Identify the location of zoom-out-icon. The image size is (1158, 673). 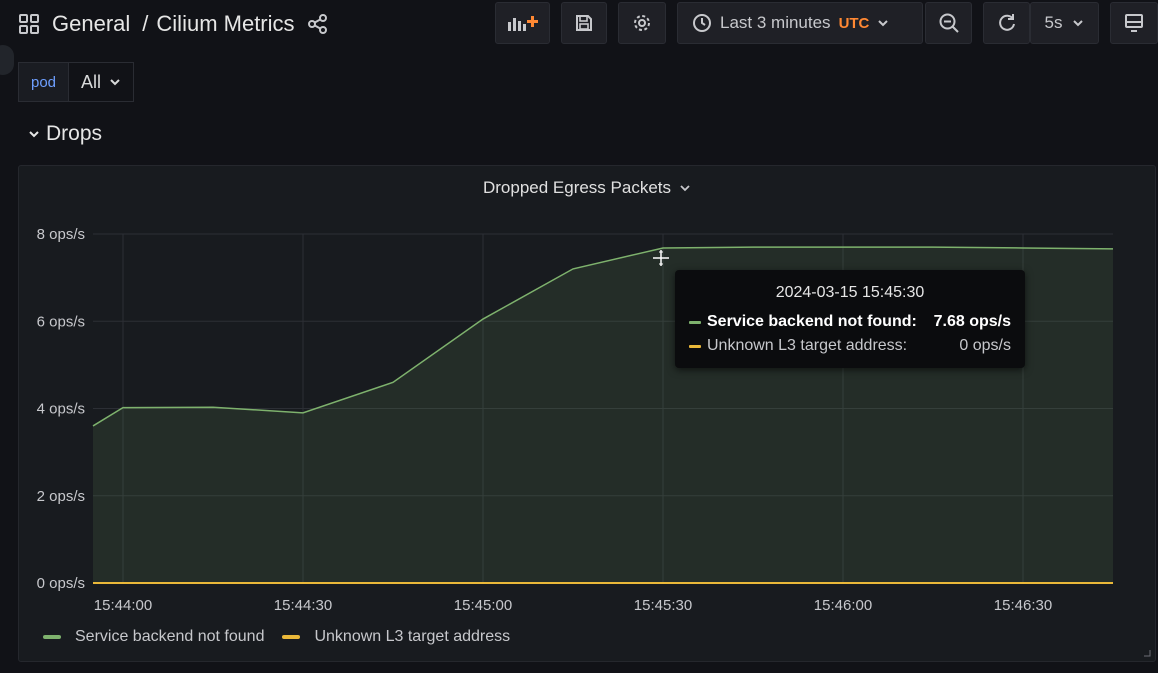
(949, 23).